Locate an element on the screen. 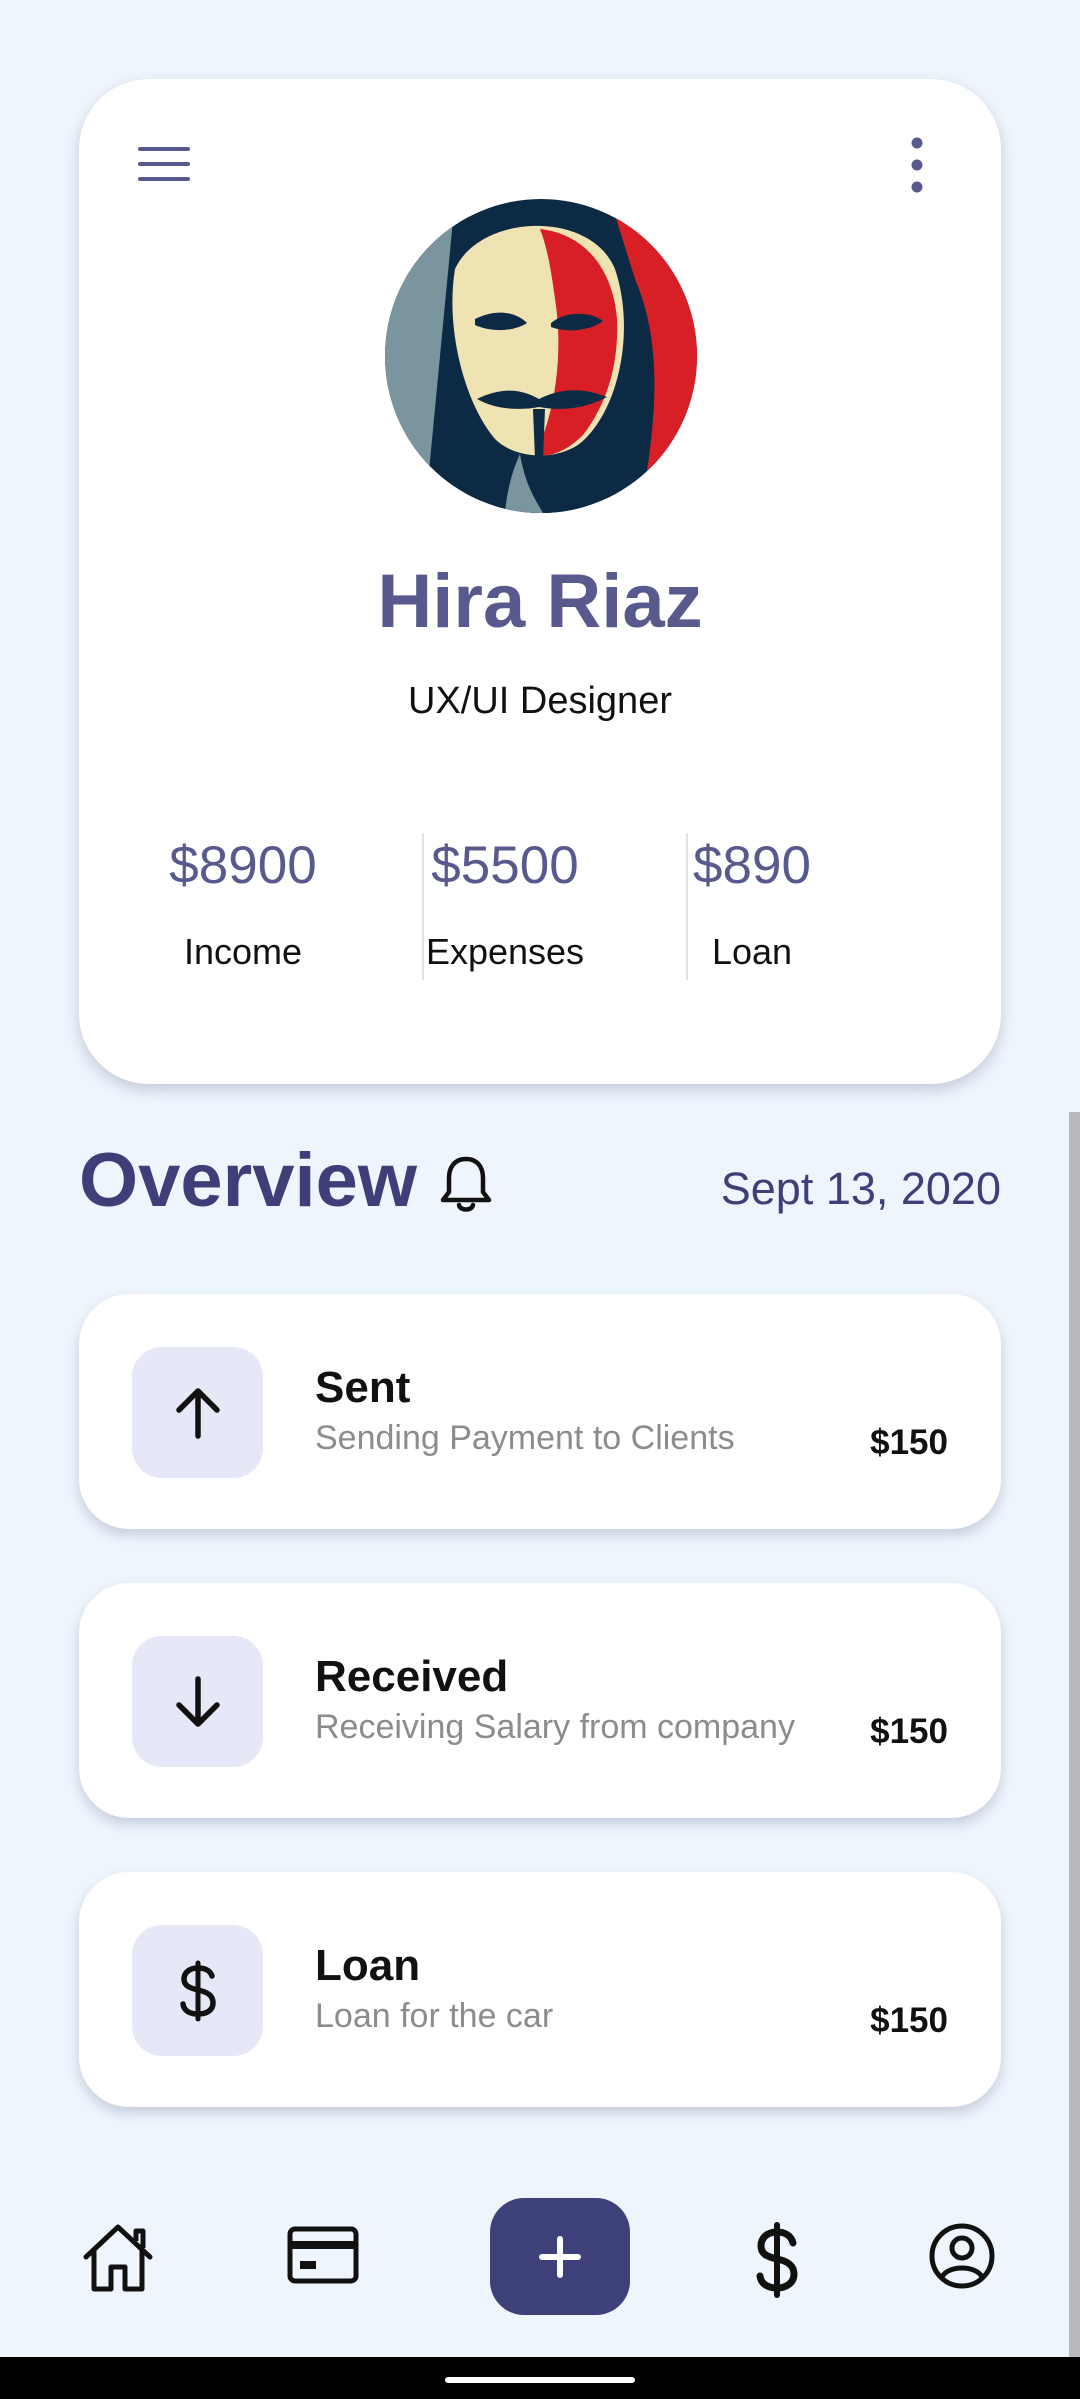  transaction-title: Sent is located at coordinates (363, 1387).